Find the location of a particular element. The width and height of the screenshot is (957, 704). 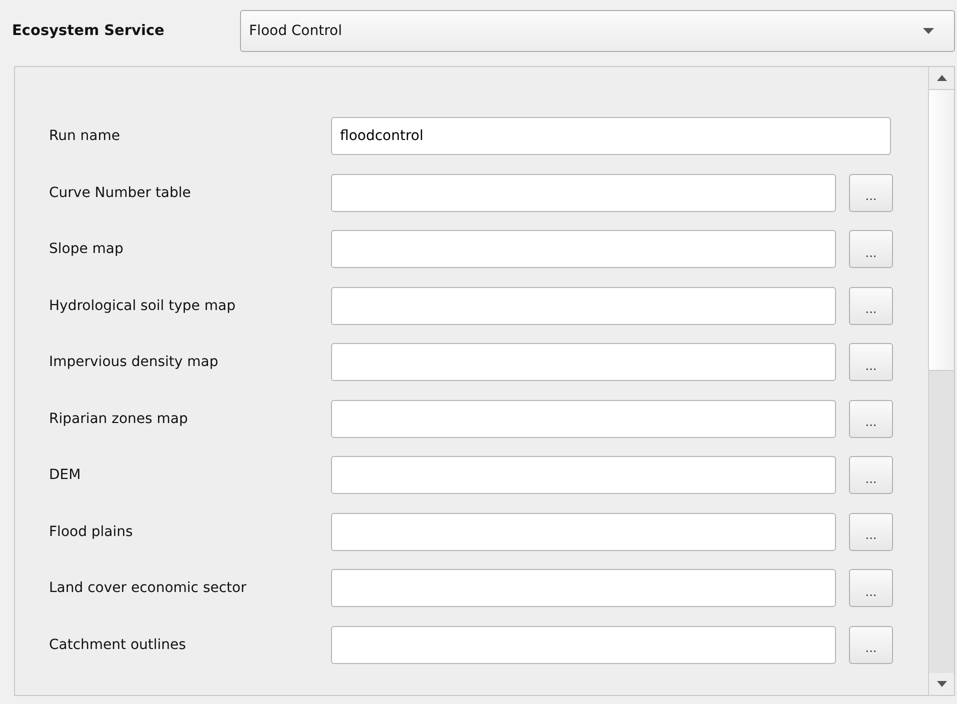

field-label: DEM is located at coordinates (65, 475).